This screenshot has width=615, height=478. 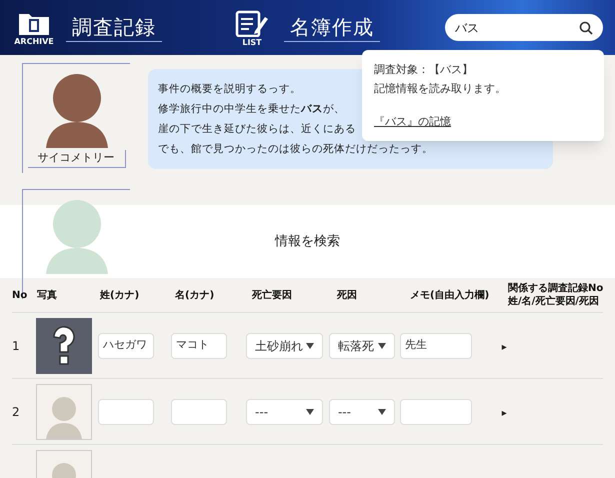 What do you see at coordinates (252, 42) in the screenshot?
I see `icon-caption: LIST` at bounding box center [252, 42].